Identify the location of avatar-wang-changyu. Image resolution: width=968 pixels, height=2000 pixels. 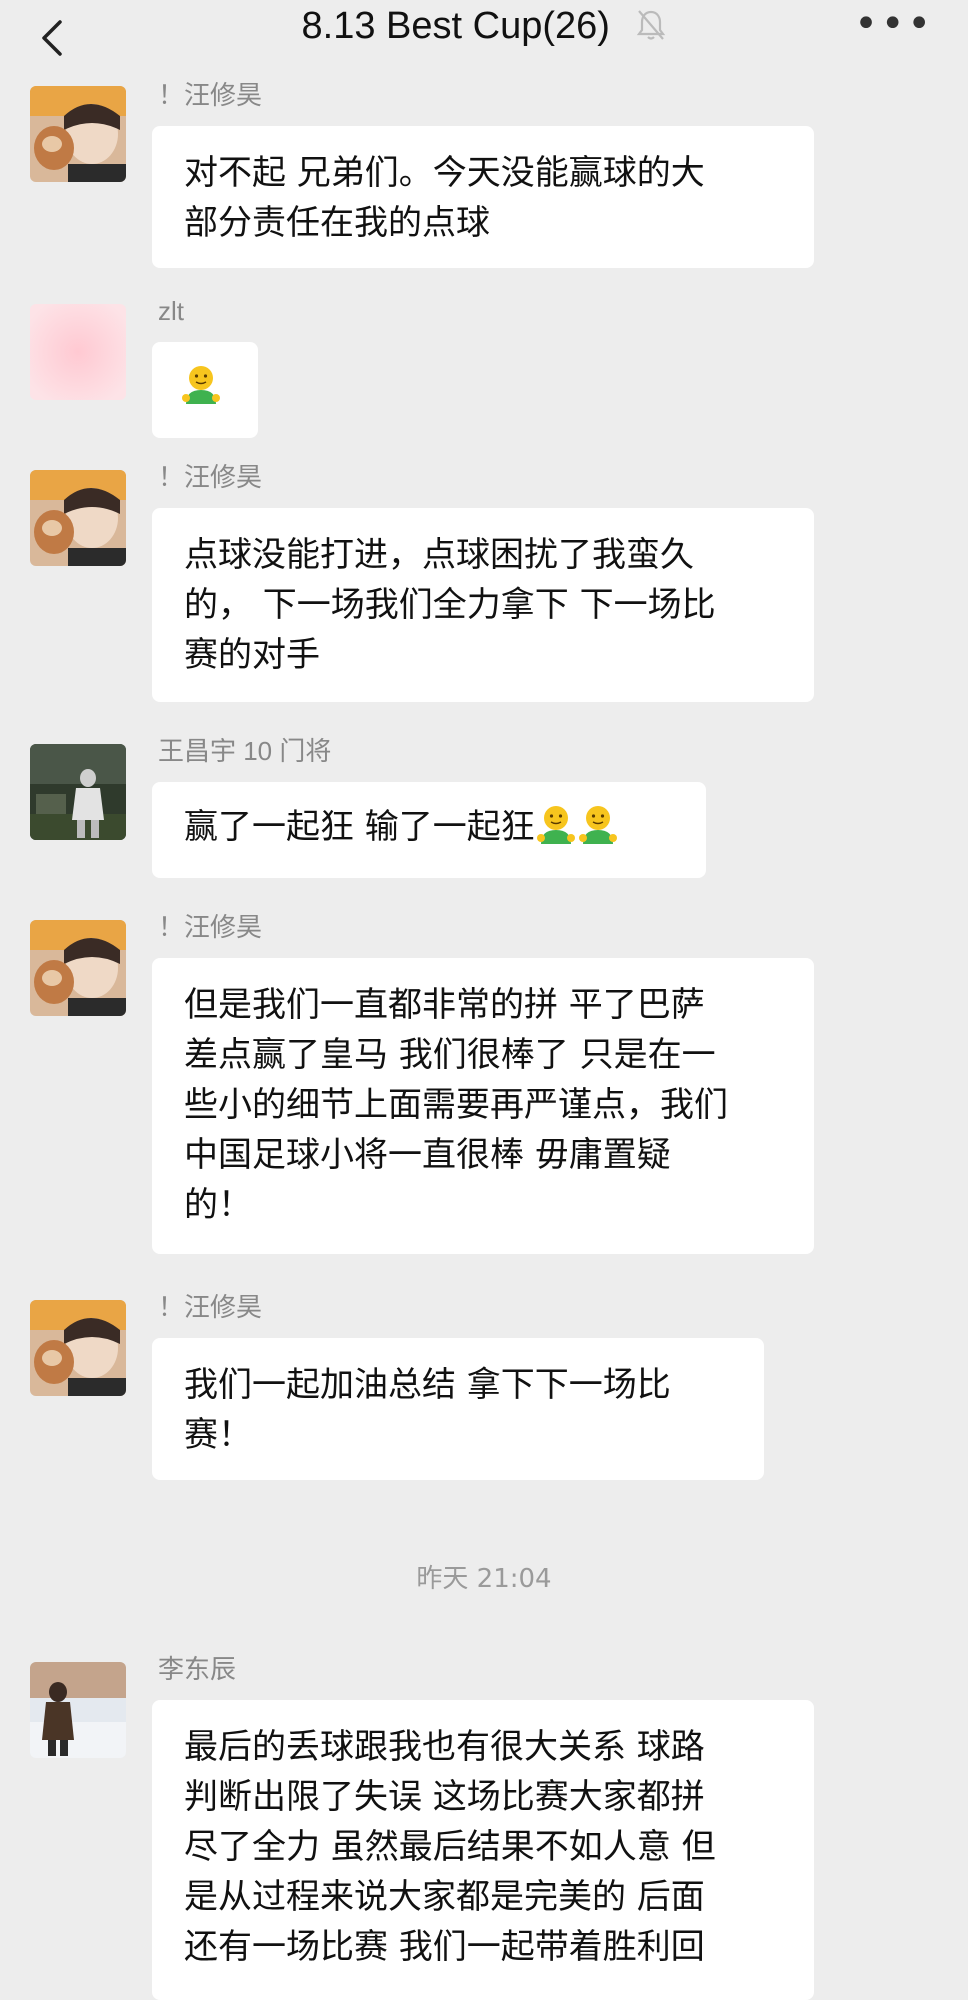
(78, 792).